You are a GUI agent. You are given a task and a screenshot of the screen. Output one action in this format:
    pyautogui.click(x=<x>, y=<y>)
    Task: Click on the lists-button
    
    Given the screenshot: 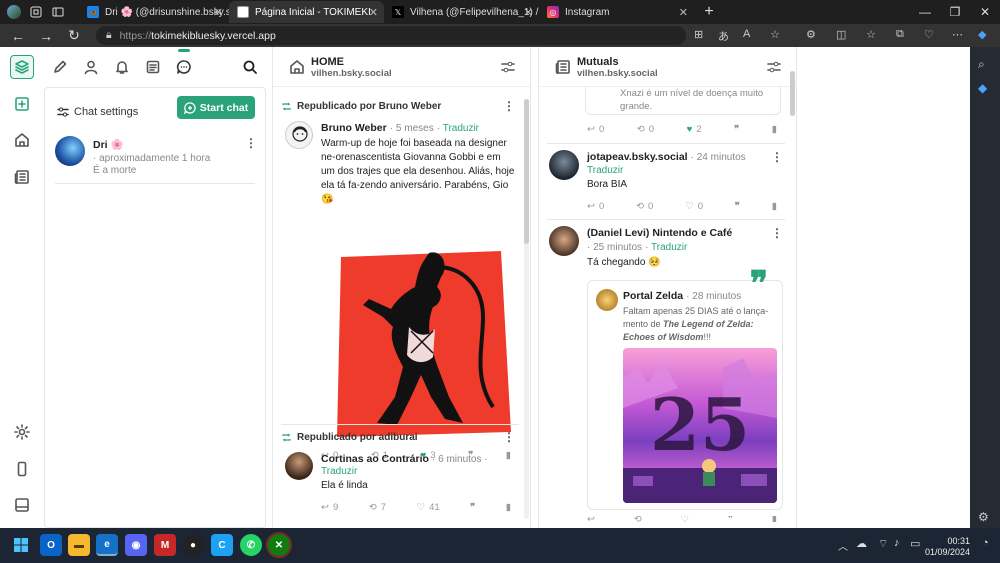 What is the action you would take?
    pyautogui.click(x=153, y=67)
    